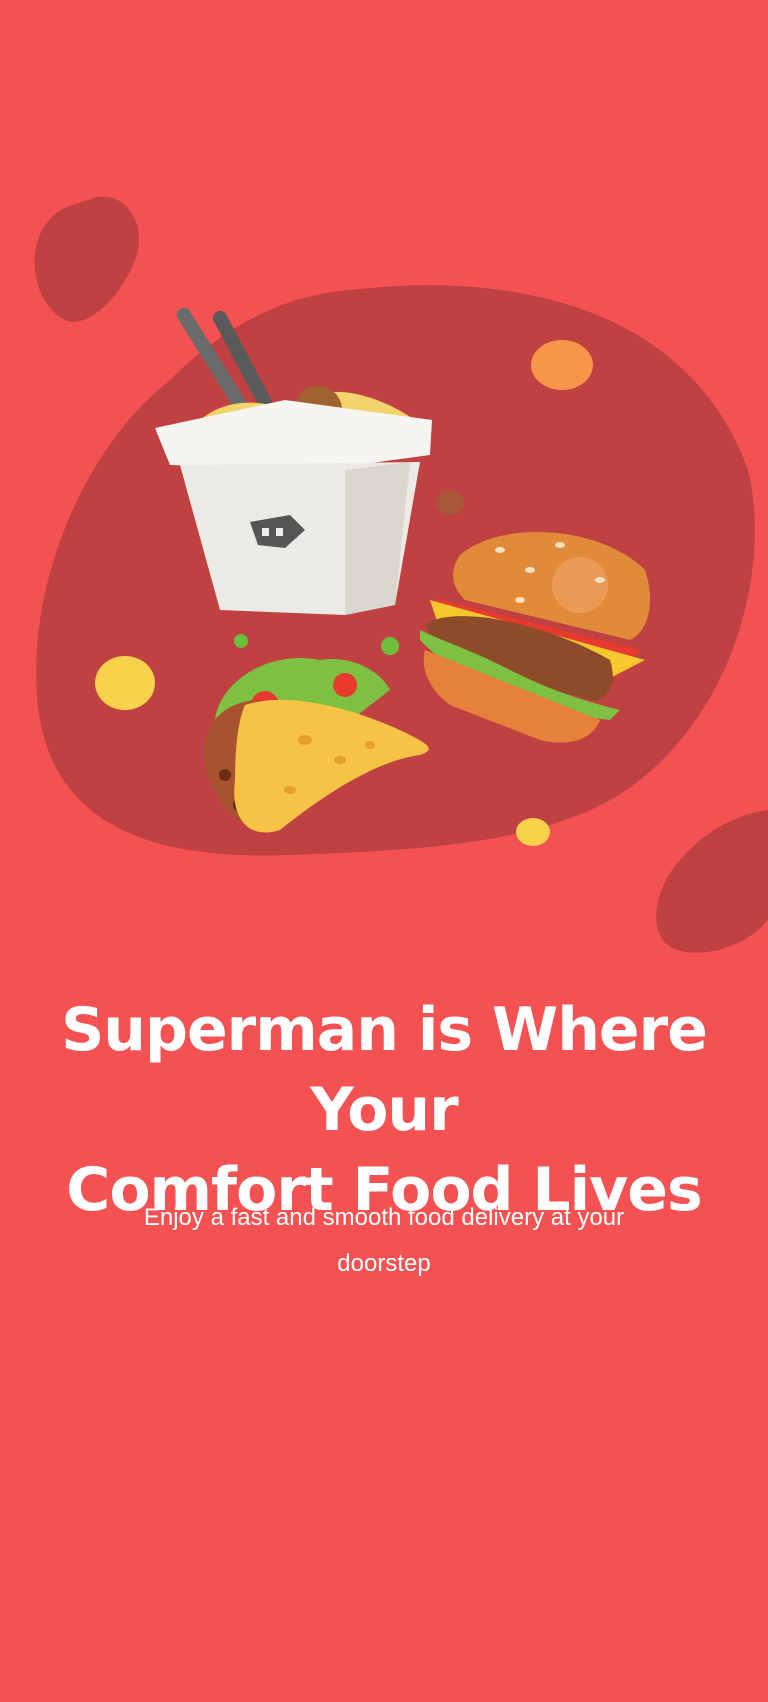  Describe the element at coordinates (562, 365) in the screenshot. I see `orange-dot` at that location.